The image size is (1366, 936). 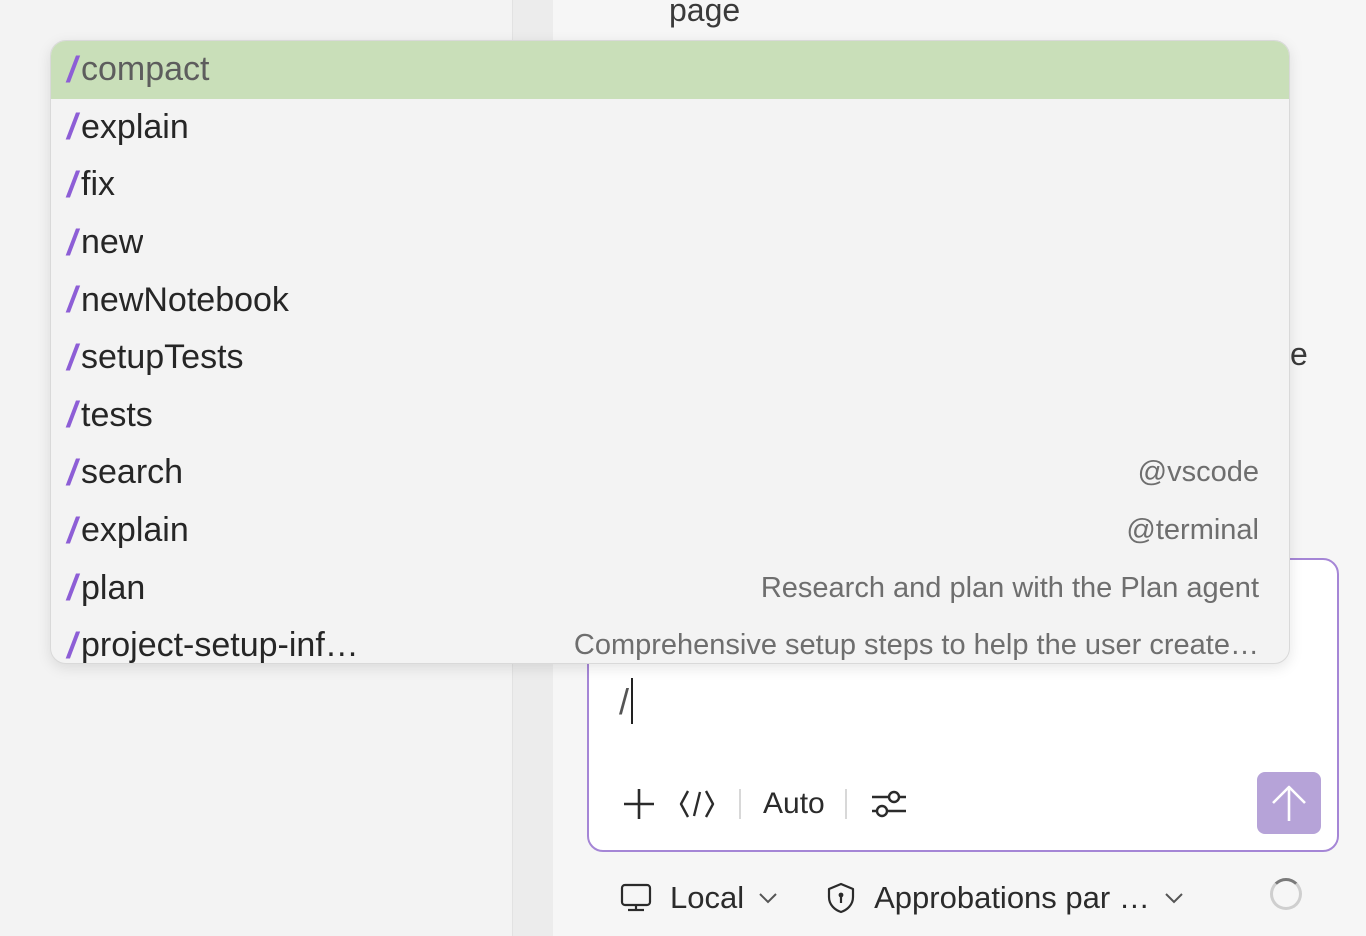 What do you see at coordinates (670, 531) in the screenshot?
I see `suggestion-item: / explain @terminal` at bounding box center [670, 531].